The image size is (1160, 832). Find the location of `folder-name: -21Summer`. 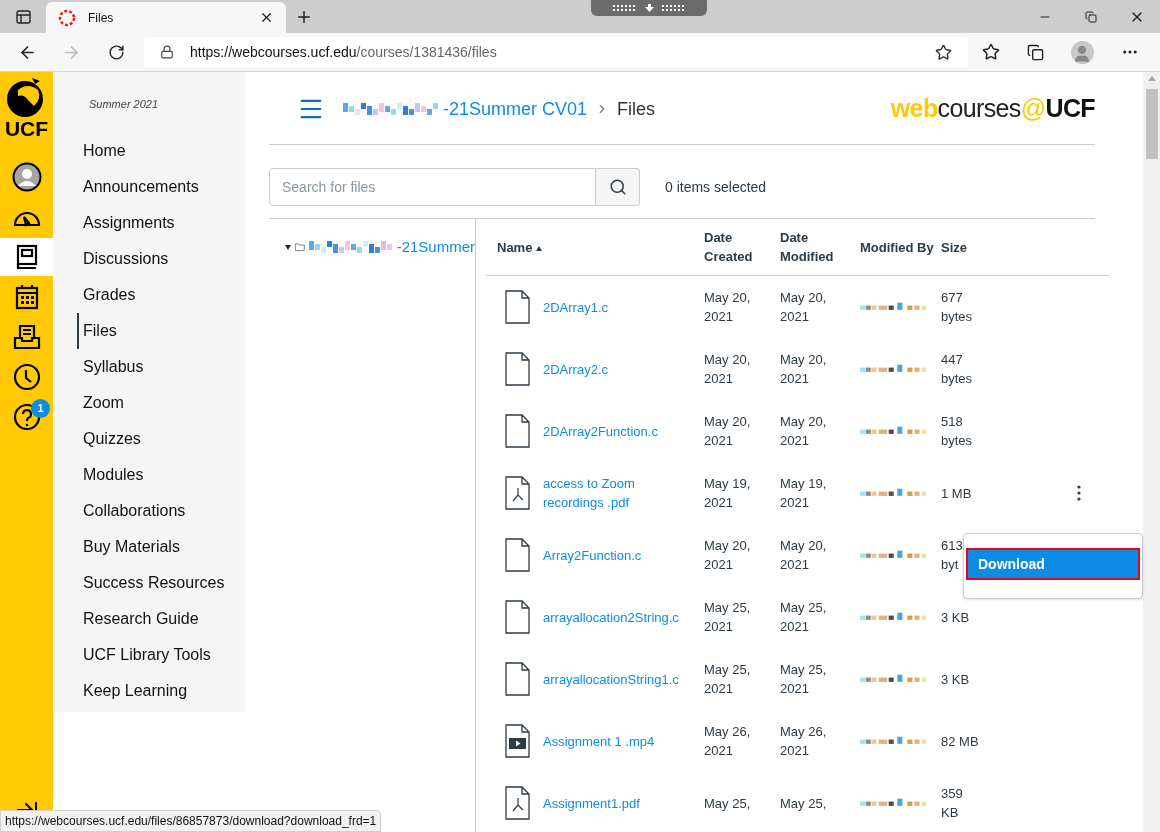

folder-name: -21Summer is located at coordinates (435, 247).